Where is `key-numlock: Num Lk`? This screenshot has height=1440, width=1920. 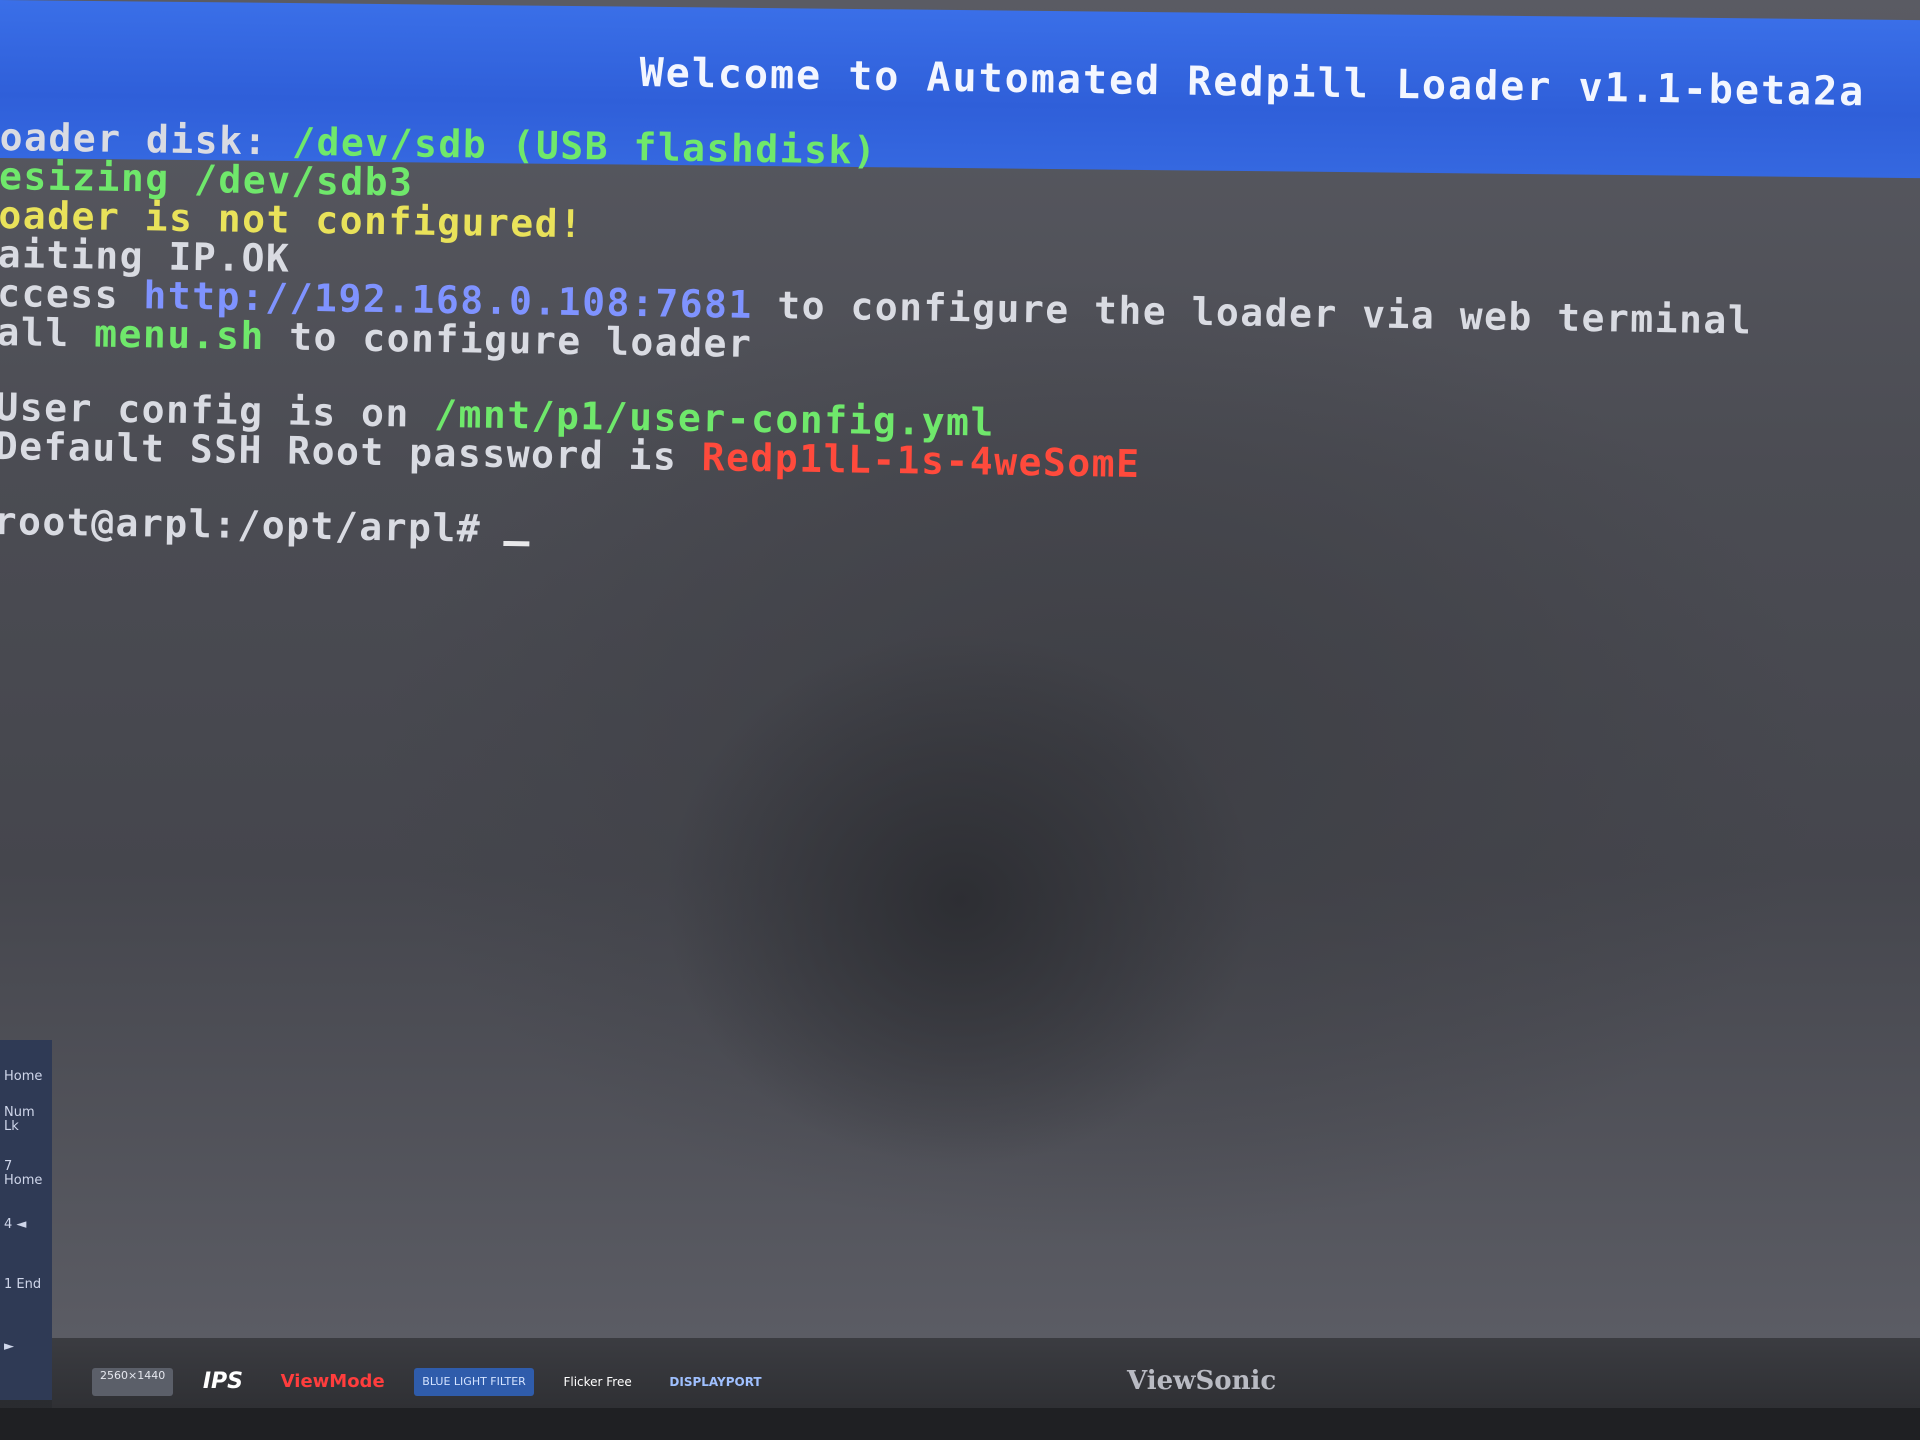 key-numlock: Num Lk is located at coordinates (19, 1119).